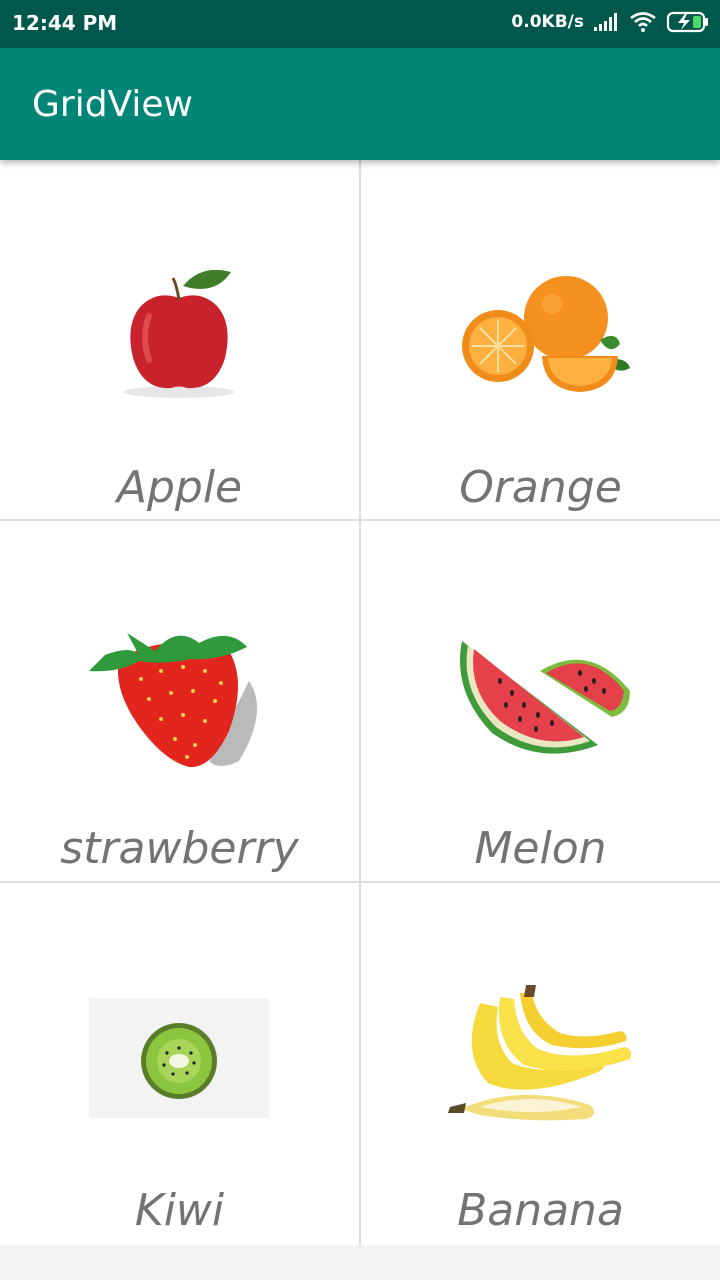 The height and width of the screenshot is (1280, 720). What do you see at coordinates (546, 334) in the screenshot?
I see `orange-icon` at bounding box center [546, 334].